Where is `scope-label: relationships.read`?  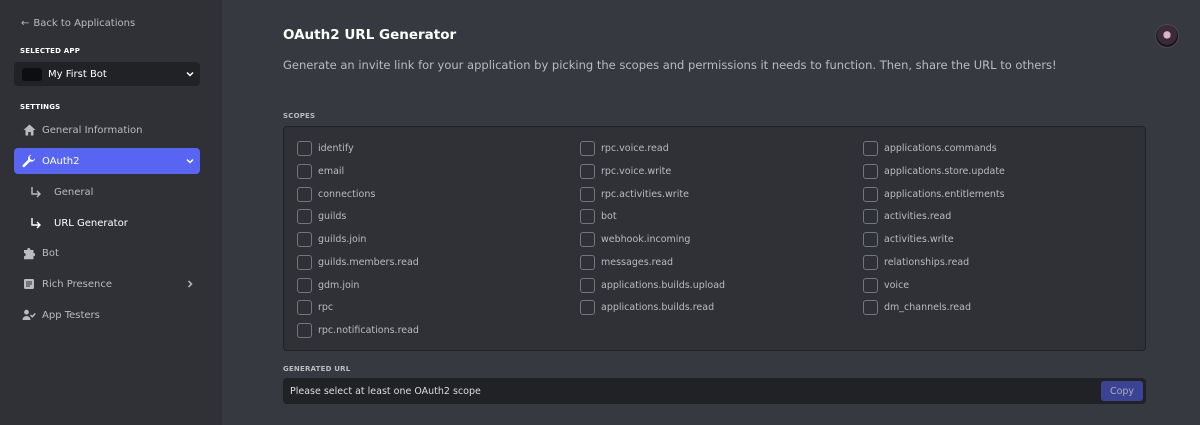 scope-label: relationships.read is located at coordinates (927, 262).